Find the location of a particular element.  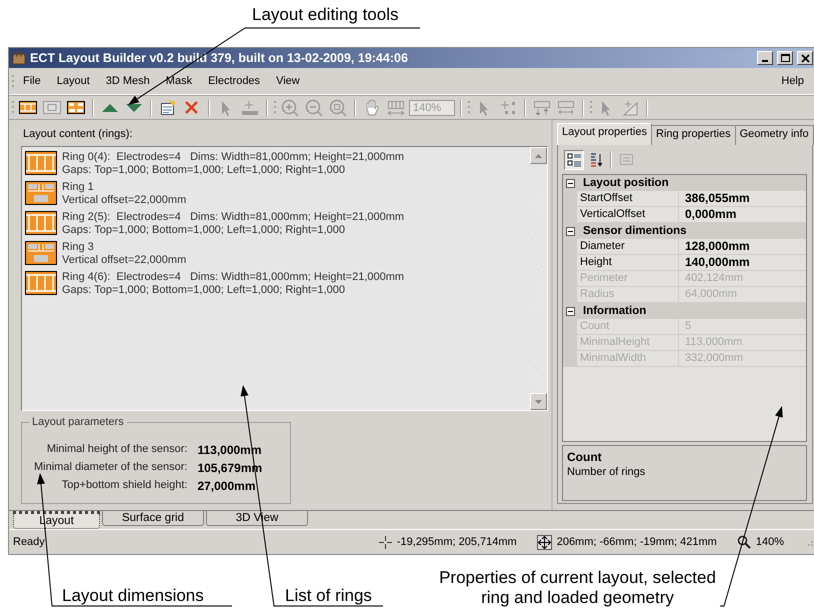

menu-item: Help is located at coordinates (792, 81).